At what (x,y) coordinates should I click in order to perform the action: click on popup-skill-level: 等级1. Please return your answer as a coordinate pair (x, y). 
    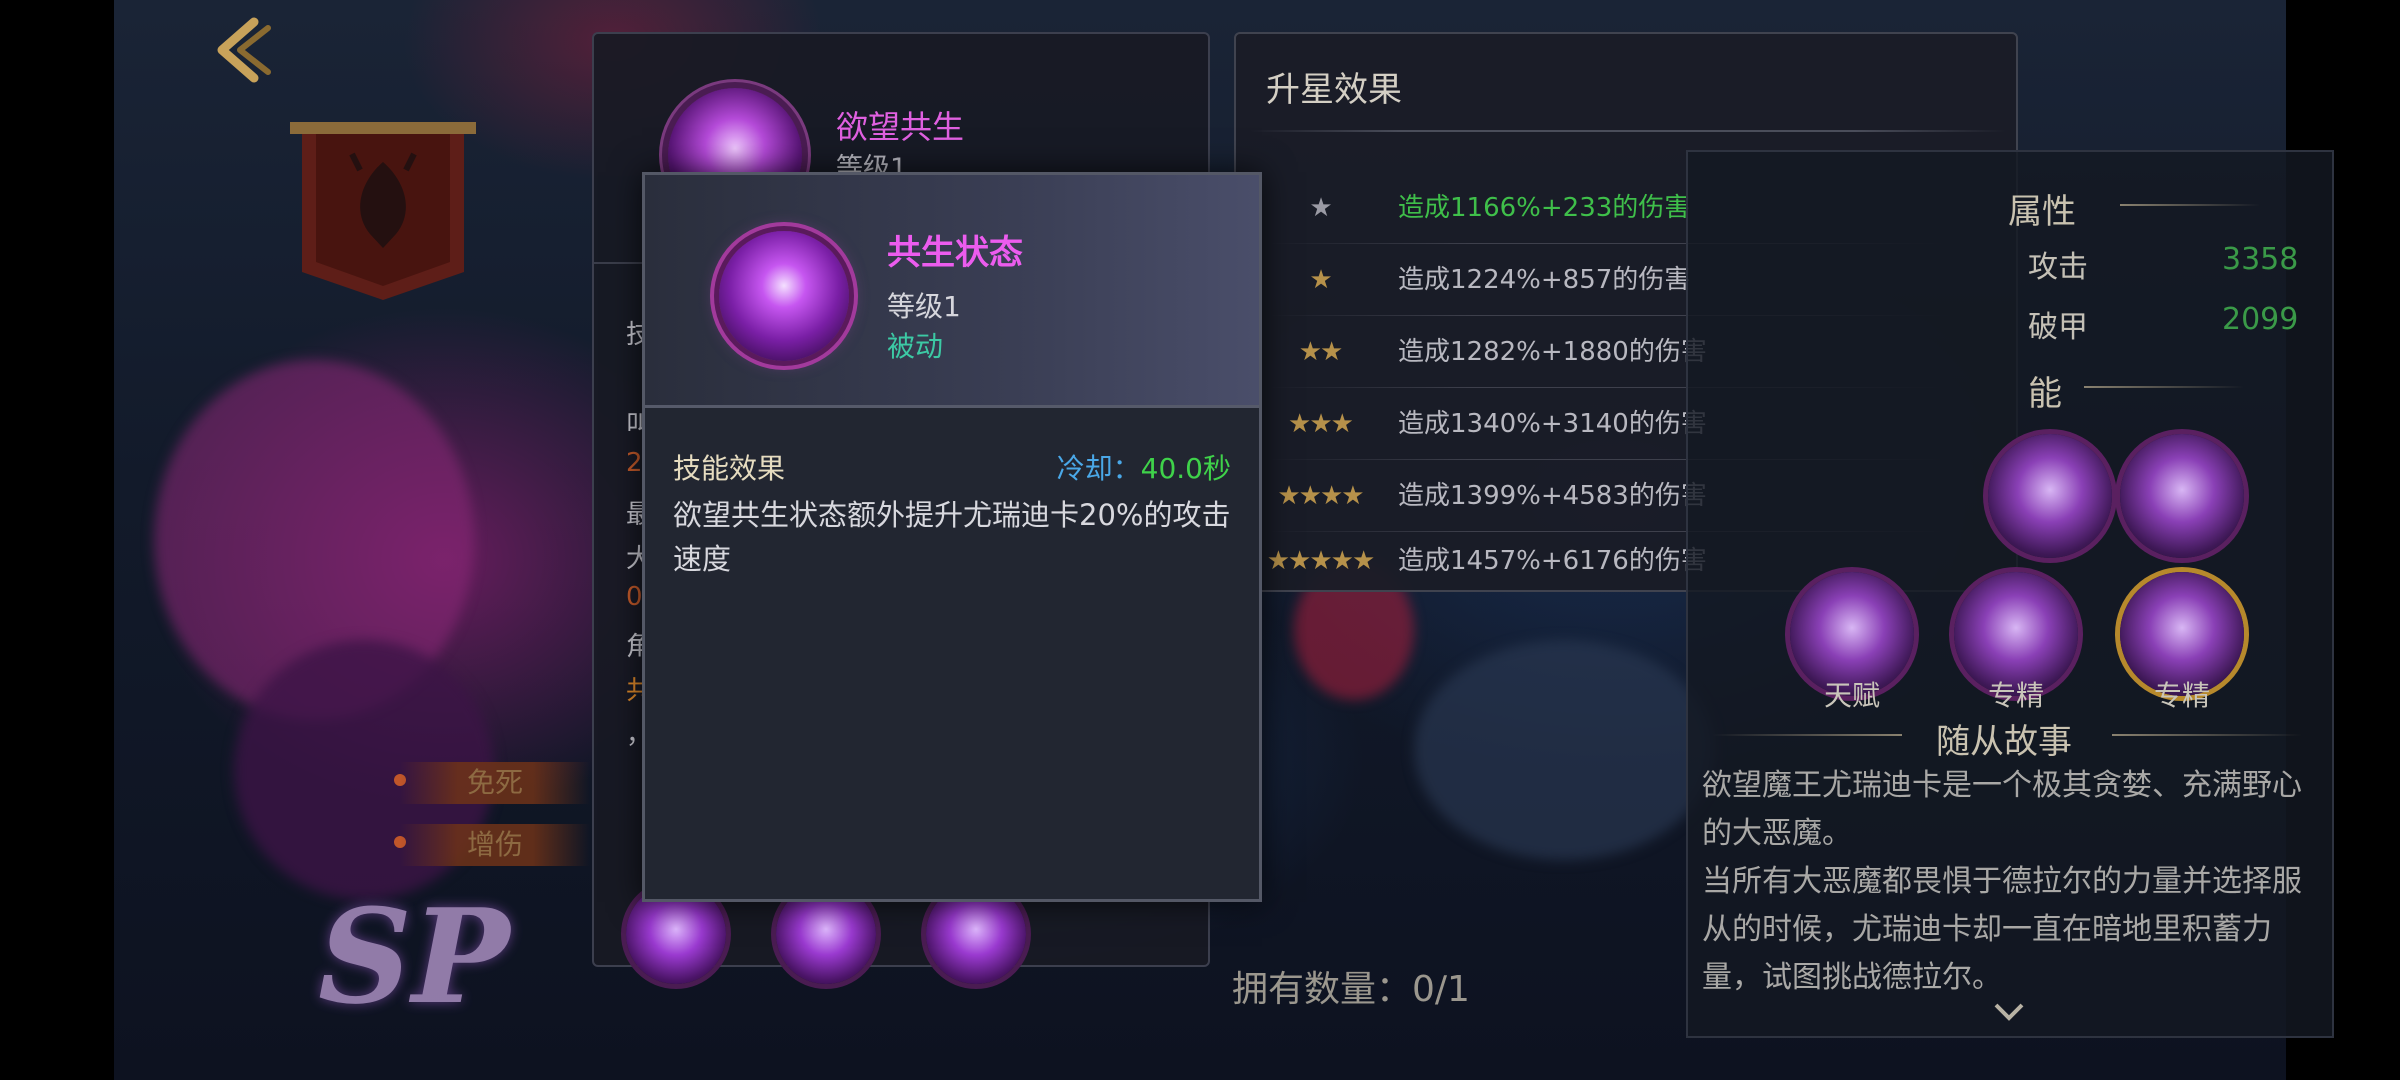
    Looking at the image, I should click on (924, 306).